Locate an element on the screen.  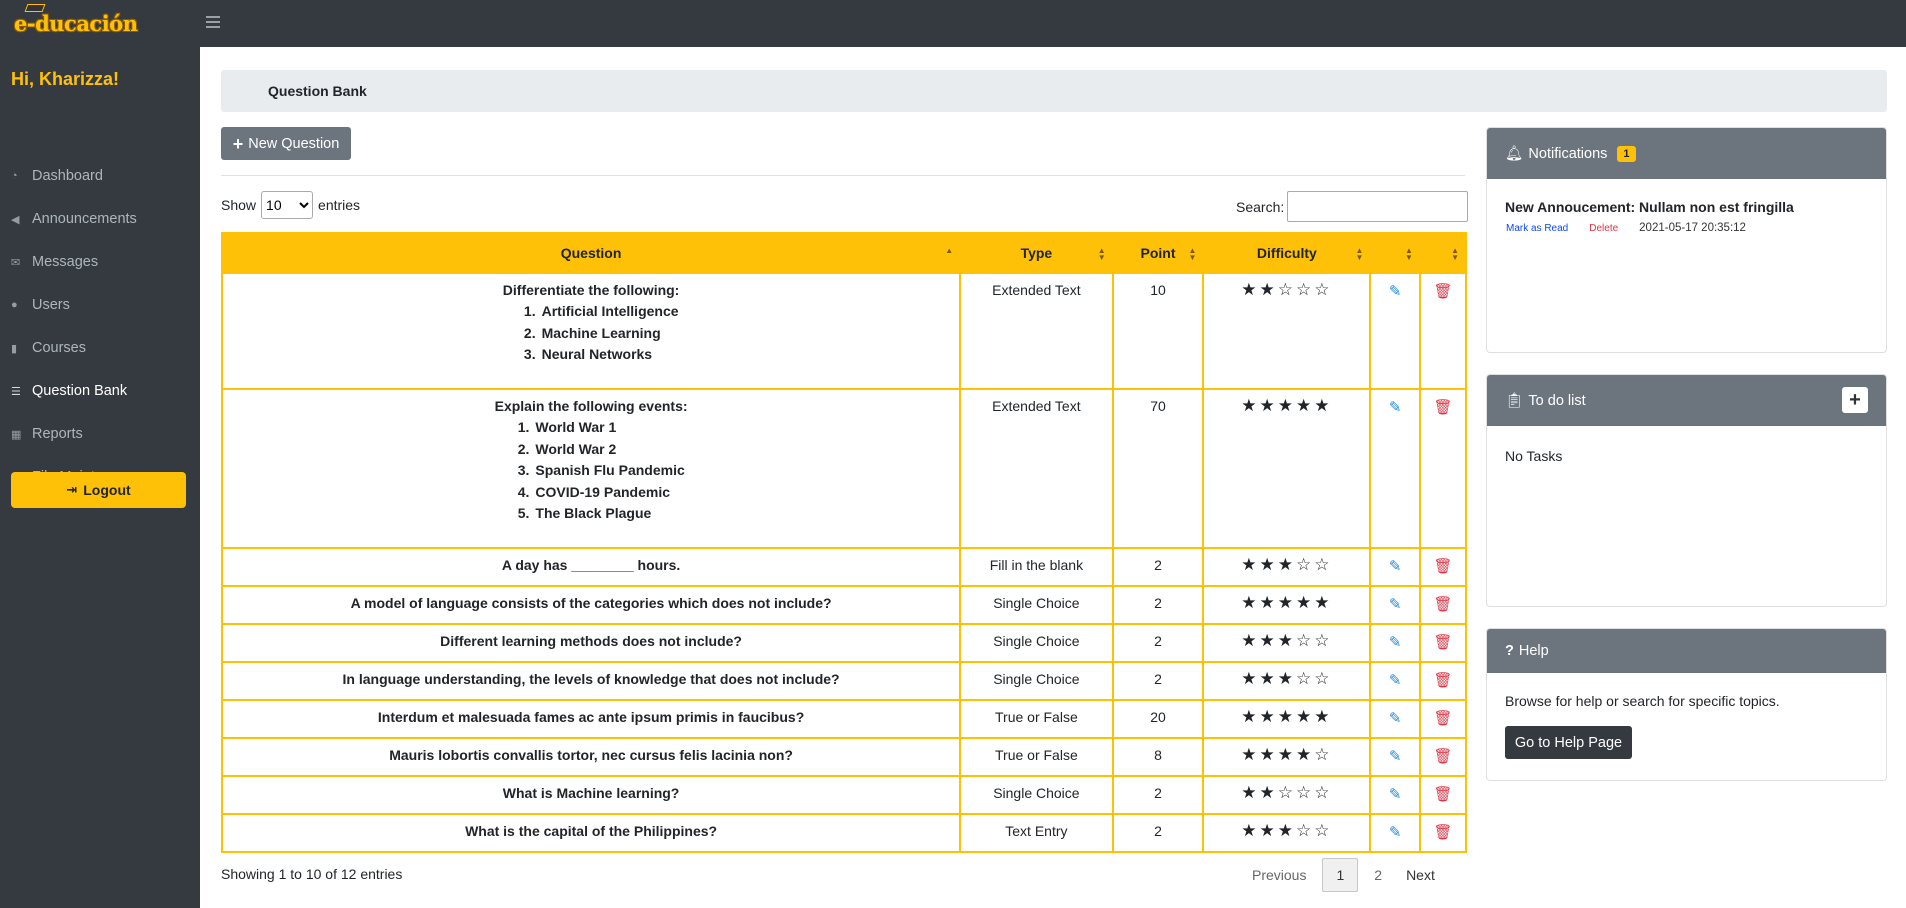
column-header-difficulty: Difficulty ▲ ▼ is located at coordinates (1287, 253).